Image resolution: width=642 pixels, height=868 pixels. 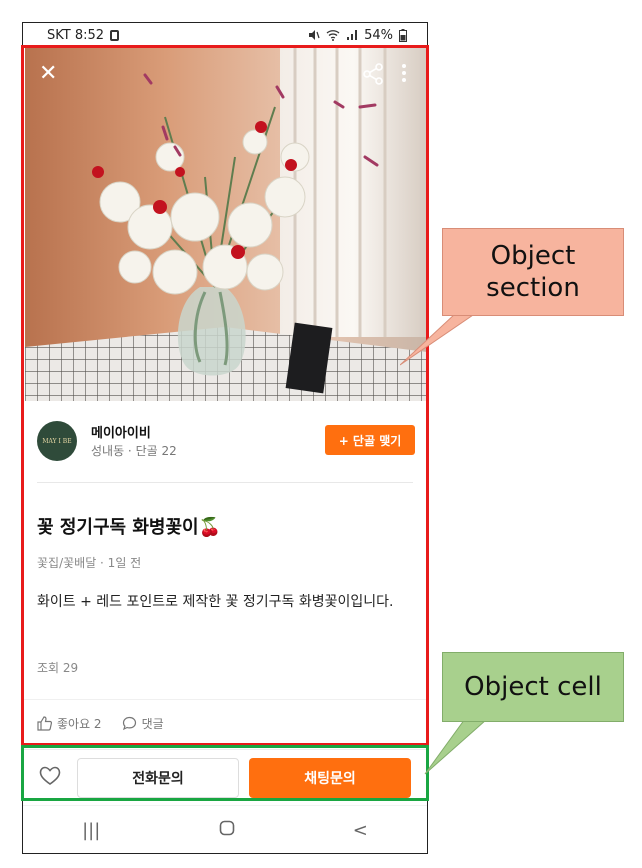 I want to click on call-inquiry-button: 전화문의, so click(x=158, y=778).